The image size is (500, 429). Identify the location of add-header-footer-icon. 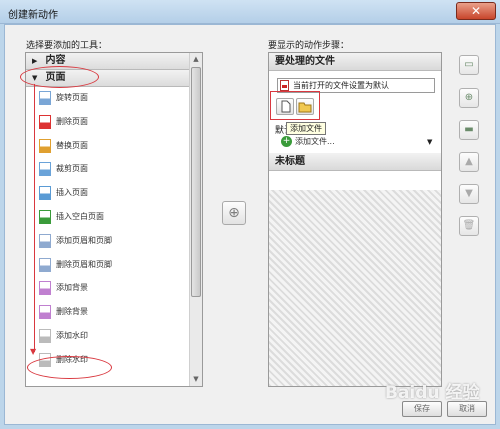
(45, 240).